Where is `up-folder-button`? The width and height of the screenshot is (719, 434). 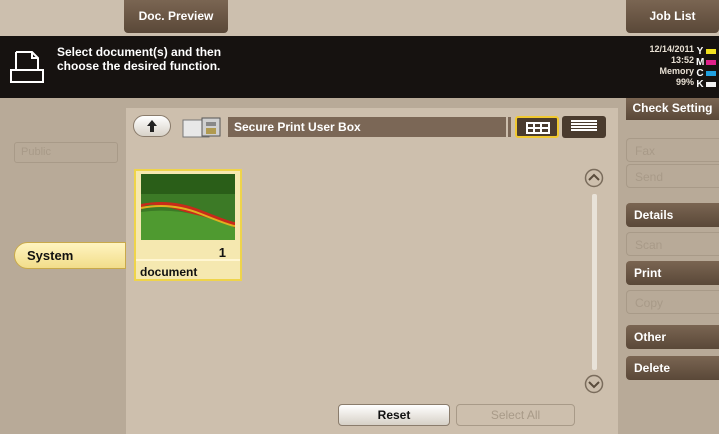
up-folder-button is located at coordinates (152, 126).